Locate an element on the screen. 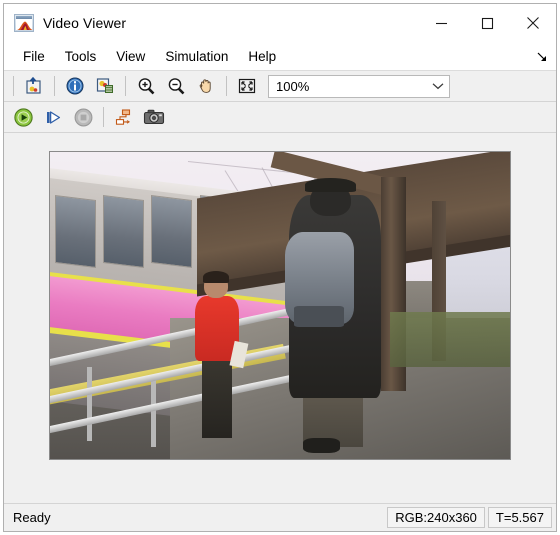 The width and height of the screenshot is (560, 535). menu-item-file: File is located at coordinates (34, 56).